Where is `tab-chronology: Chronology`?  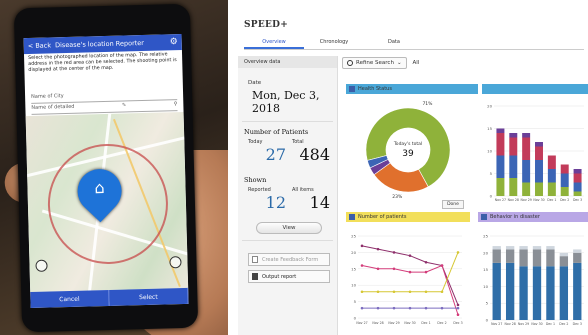
tab-chronology: Chronology is located at coordinates (334, 42).